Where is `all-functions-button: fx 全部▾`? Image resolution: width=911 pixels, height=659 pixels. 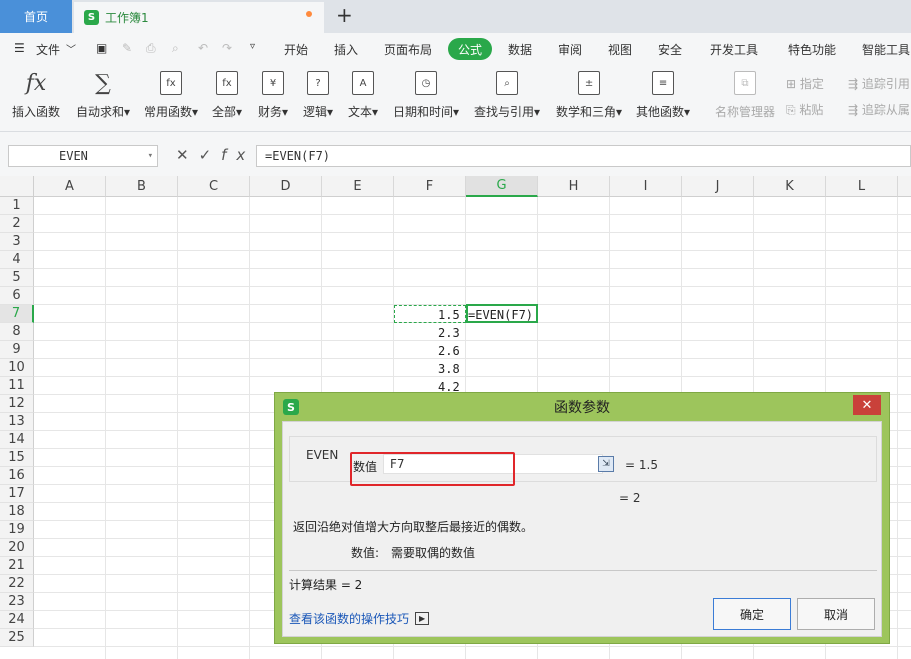
all-functions-button: fx 全部▾ is located at coordinates (227, 95).